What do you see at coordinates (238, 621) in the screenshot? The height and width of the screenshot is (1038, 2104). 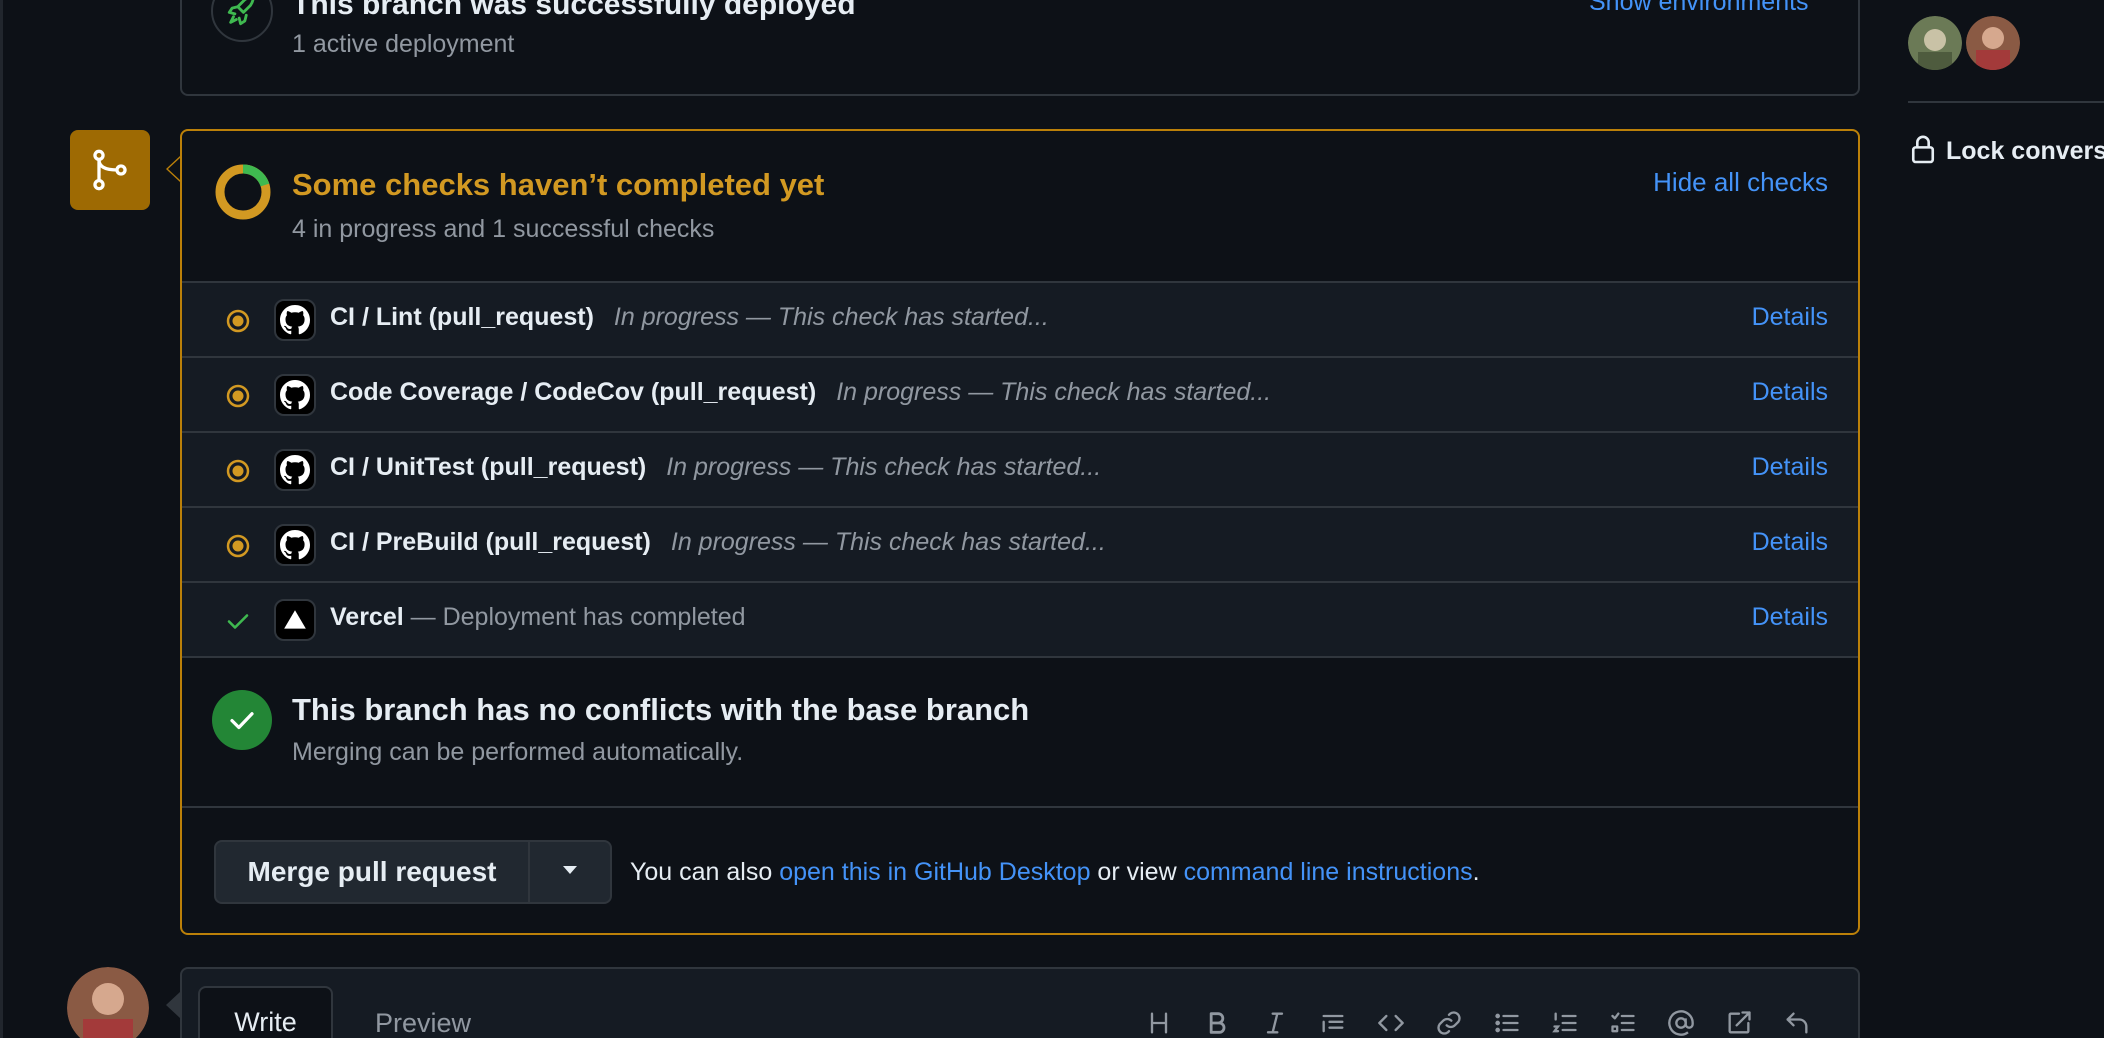 I see `check-success-icon` at bounding box center [238, 621].